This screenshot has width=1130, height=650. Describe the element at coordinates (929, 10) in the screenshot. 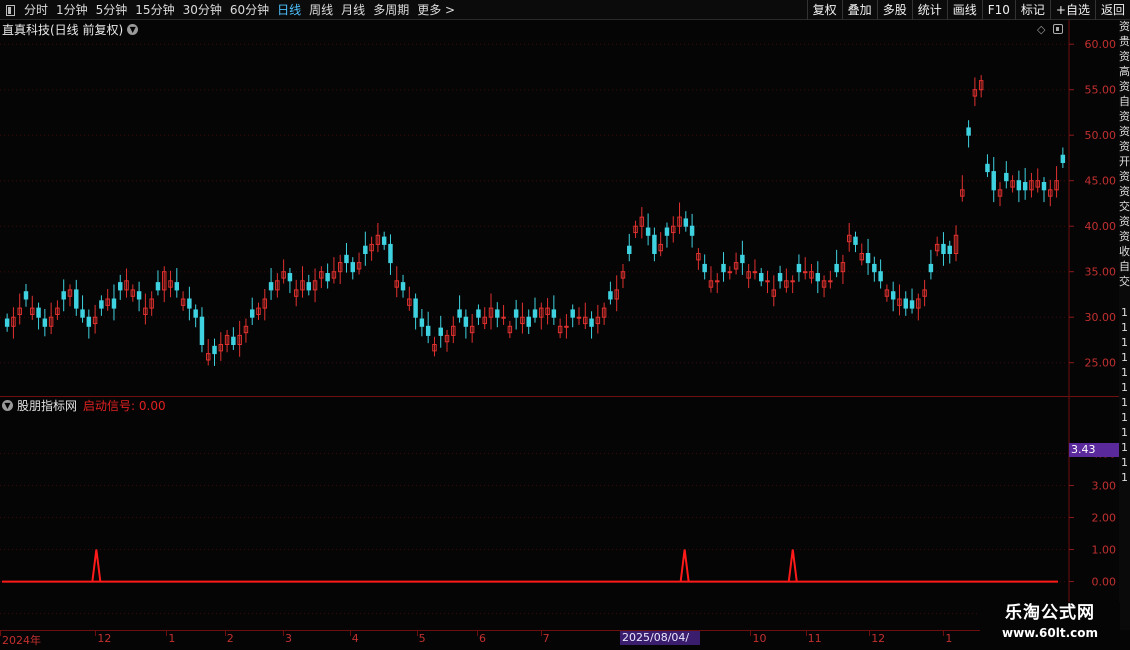

I see `toolbar-button-3: 统计` at that location.